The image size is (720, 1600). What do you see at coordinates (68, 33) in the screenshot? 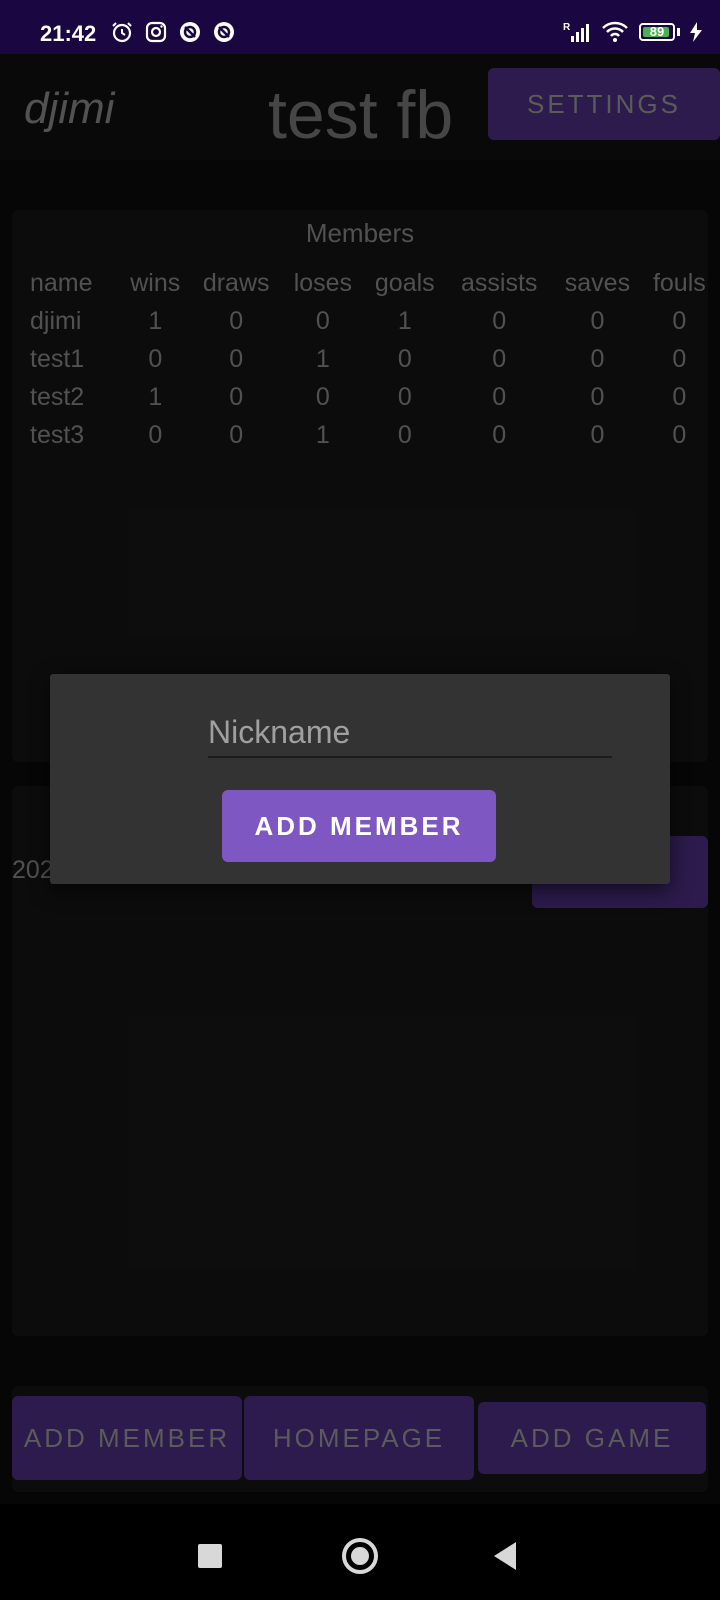
I see `status-time: 21:42` at bounding box center [68, 33].